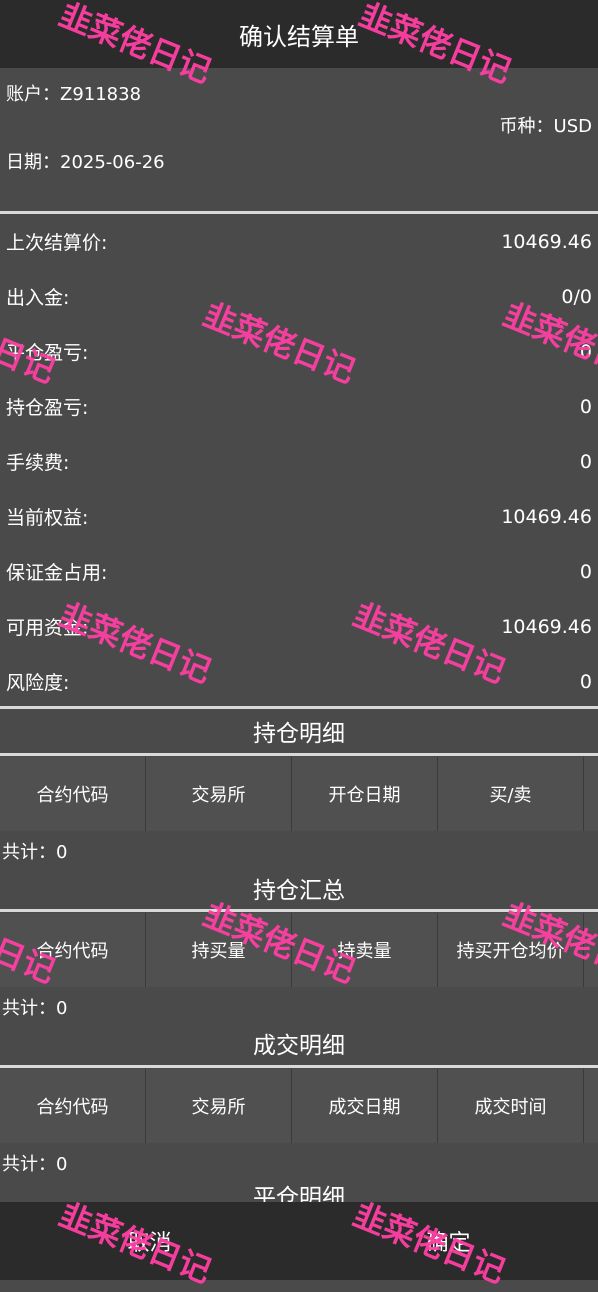 The width and height of the screenshot is (598, 1292). What do you see at coordinates (365, 1106) in the screenshot?
I see `column-header: 成交日期` at bounding box center [365, 1106].